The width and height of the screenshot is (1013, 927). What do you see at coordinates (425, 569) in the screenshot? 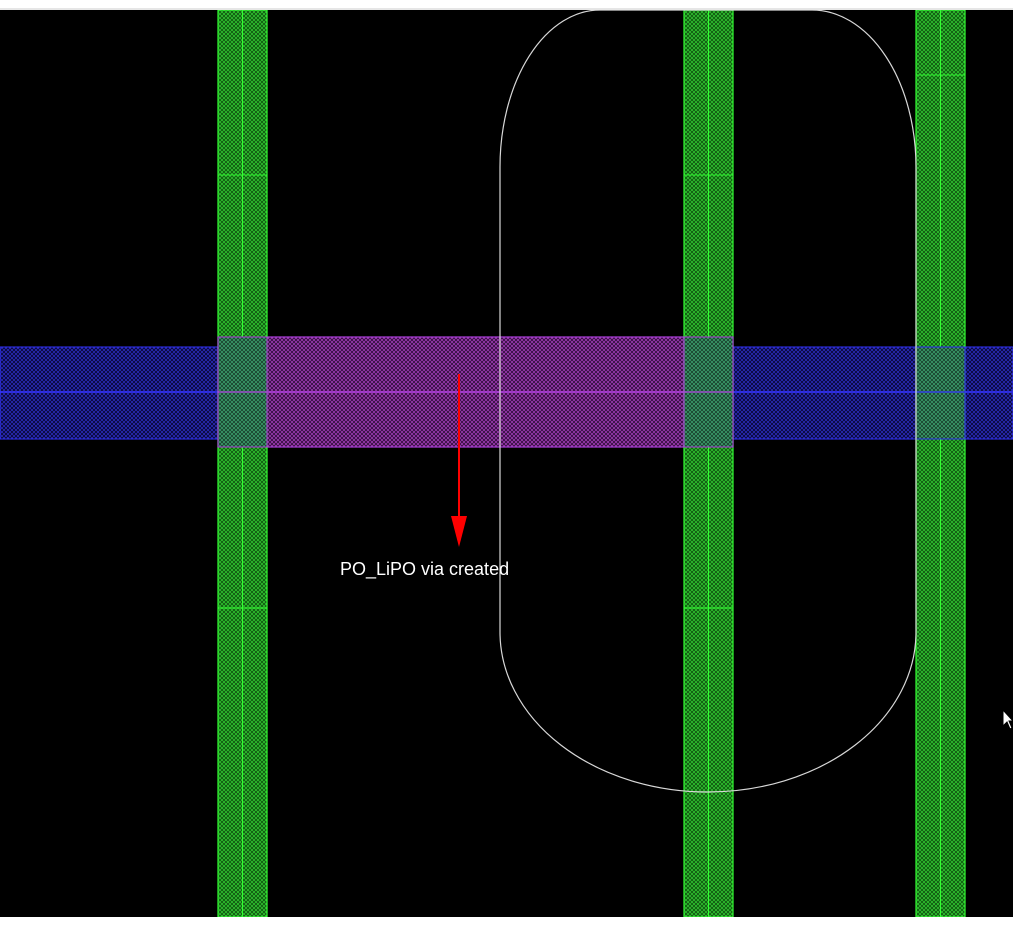
I see `annotation-label: PO_LiPO via created` at bounding box center [425, 569].